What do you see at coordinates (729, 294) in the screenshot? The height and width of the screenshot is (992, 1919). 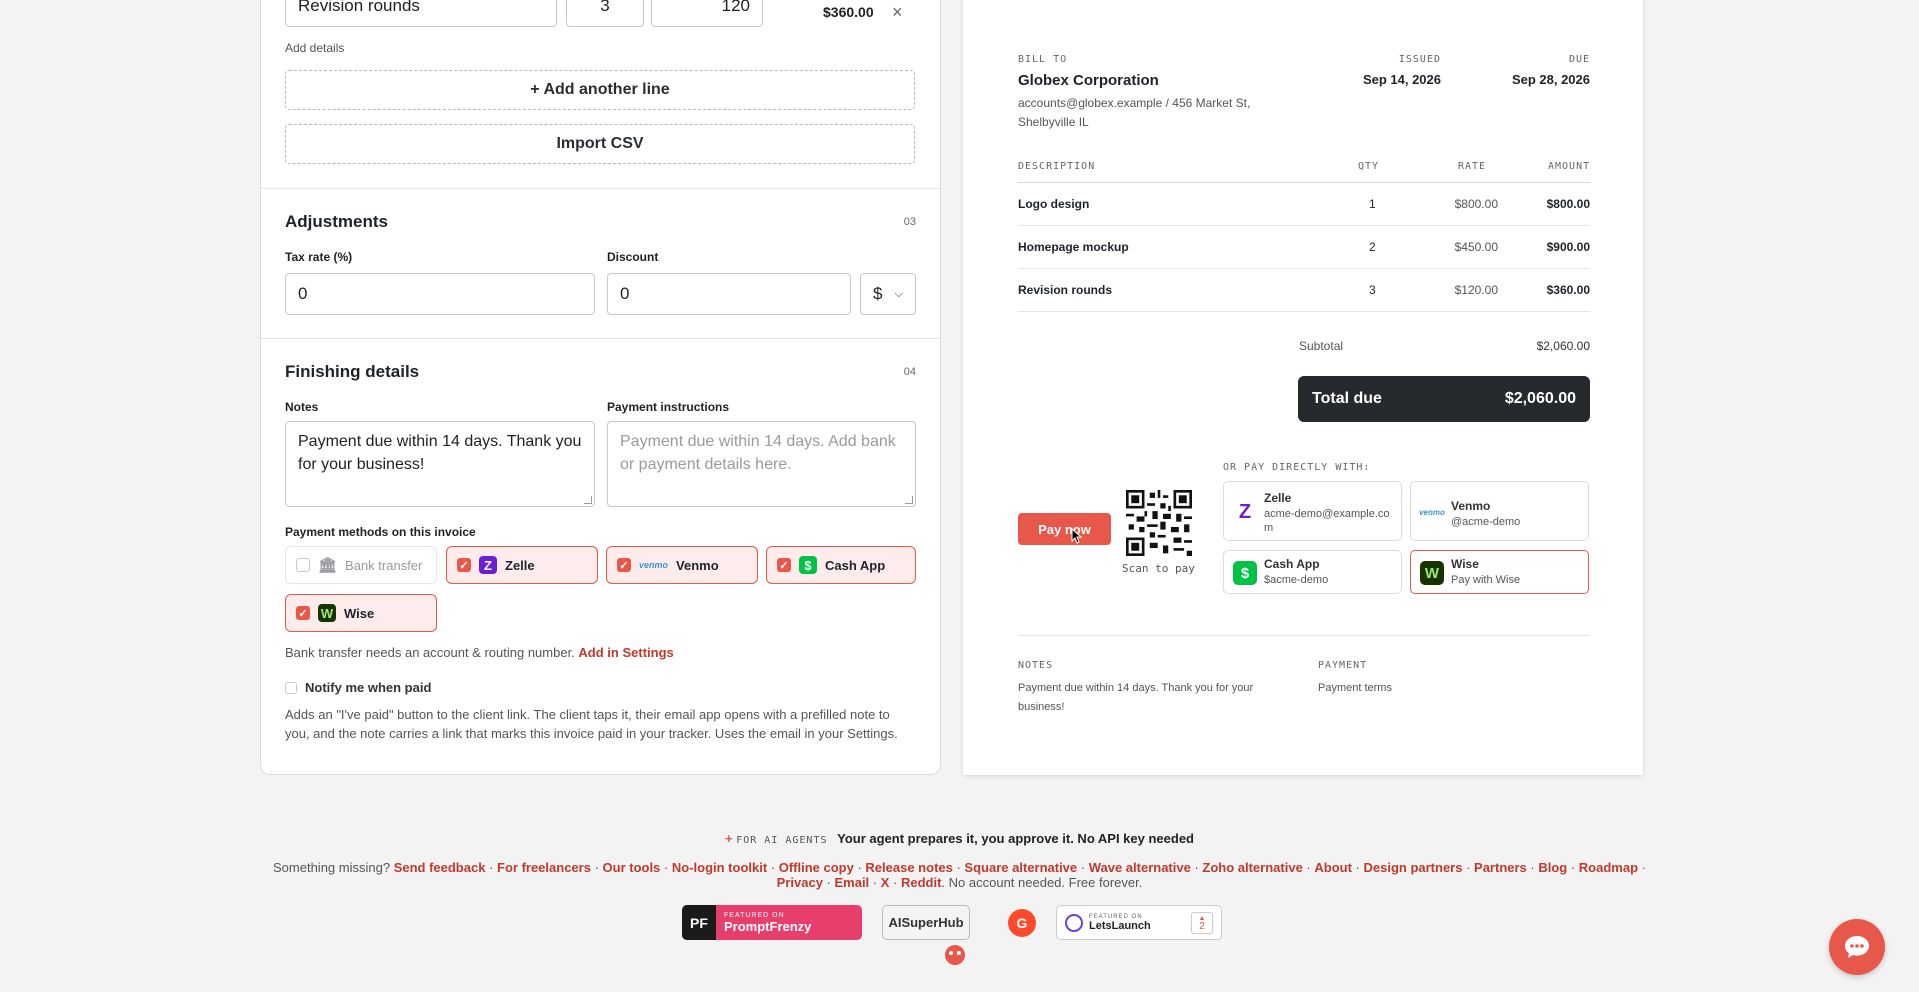 I see `discount-input: 0` at bounding box center [729, 294].